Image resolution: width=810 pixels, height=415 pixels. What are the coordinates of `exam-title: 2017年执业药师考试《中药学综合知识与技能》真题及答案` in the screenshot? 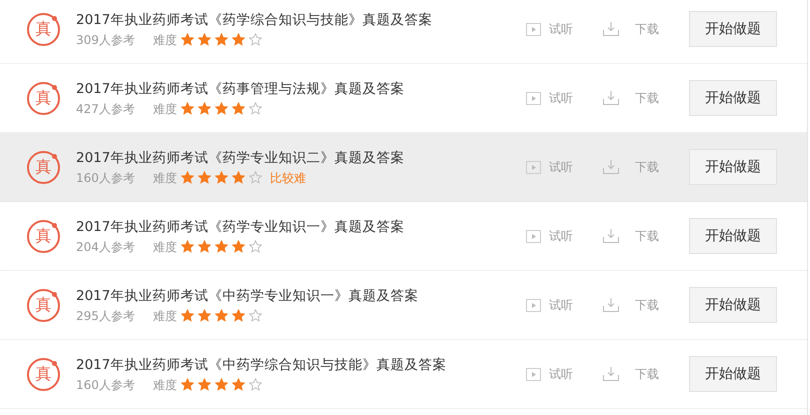 It's located at (301, 365).